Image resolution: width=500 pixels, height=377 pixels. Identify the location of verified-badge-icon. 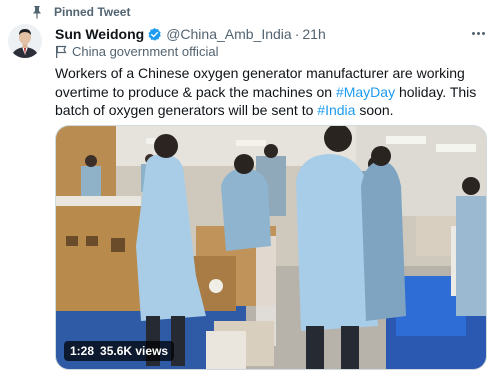
(154, 34).